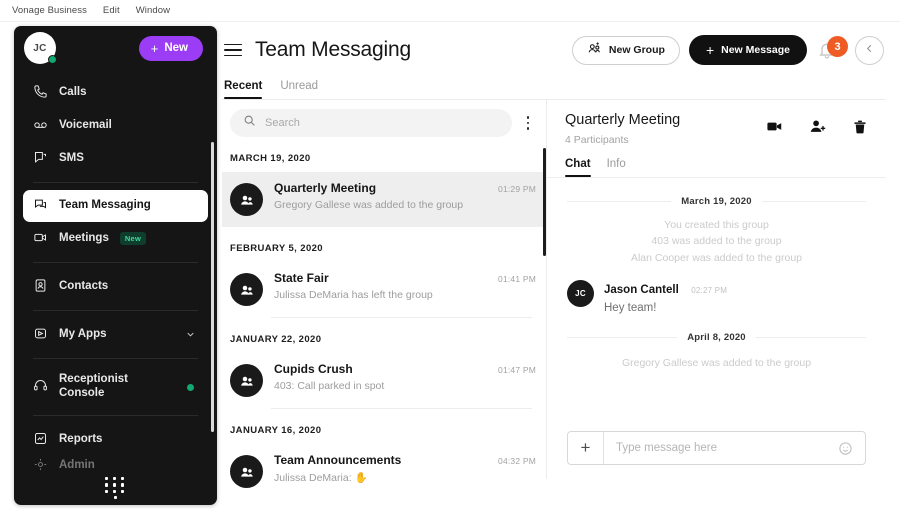 Image resolution: width=900 pixels, height=517 pixels. I want to click on plus-icon: +, so click(586, 448).